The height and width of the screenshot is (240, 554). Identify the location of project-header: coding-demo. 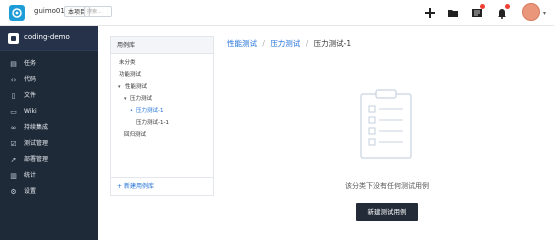
(49, 38).